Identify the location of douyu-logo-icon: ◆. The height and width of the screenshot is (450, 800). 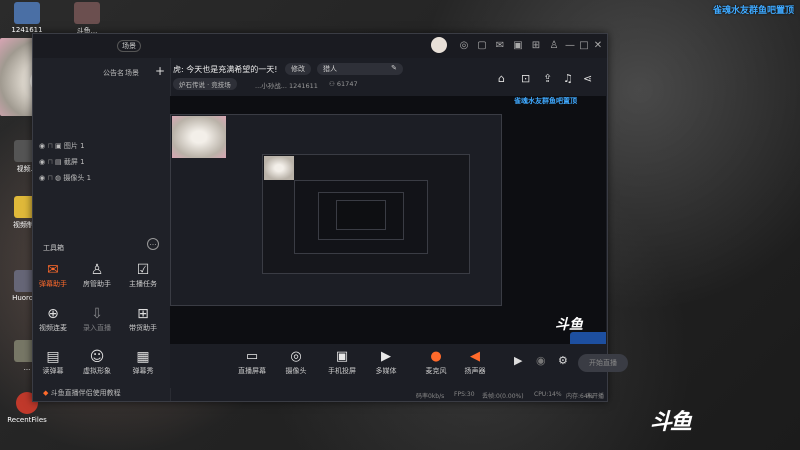
(47, 393).